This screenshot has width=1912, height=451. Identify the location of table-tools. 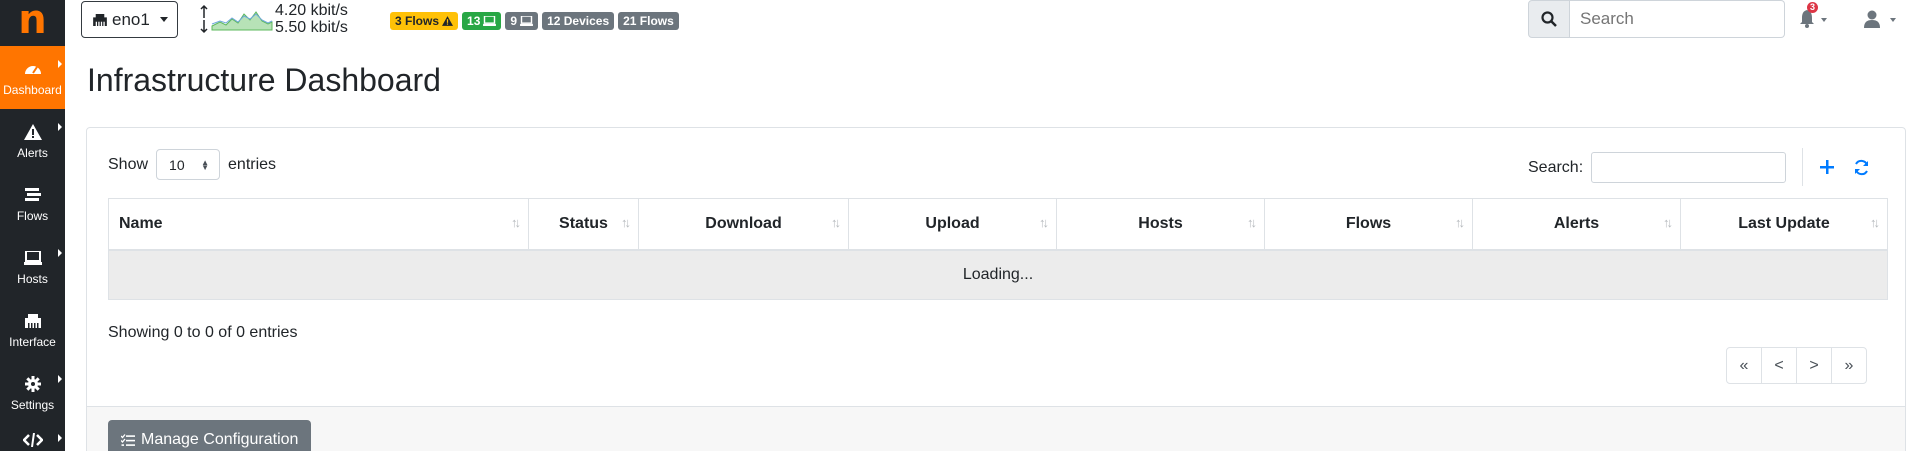
(1836, 167).